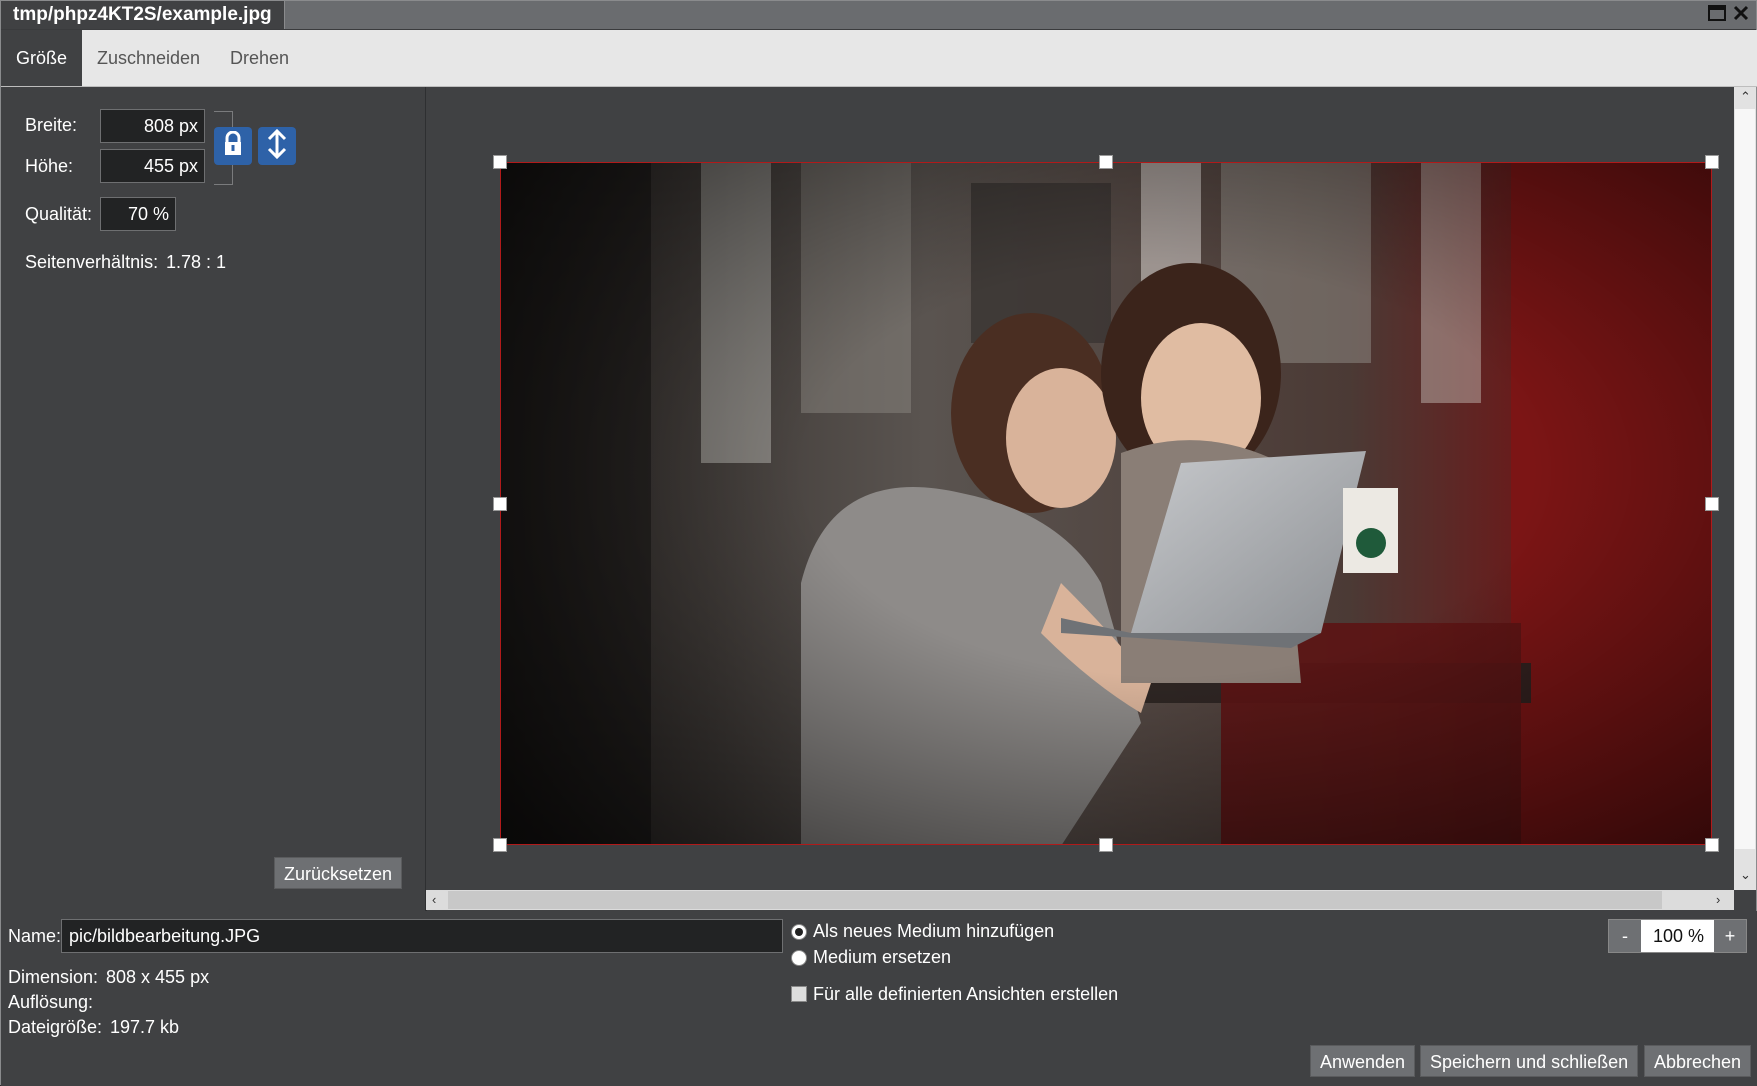  What do you see at coordinates (196, 262) in the screenshot?
I see `aspect-ratio-value: 1.78 : 1` at bounding box center [196, 262].